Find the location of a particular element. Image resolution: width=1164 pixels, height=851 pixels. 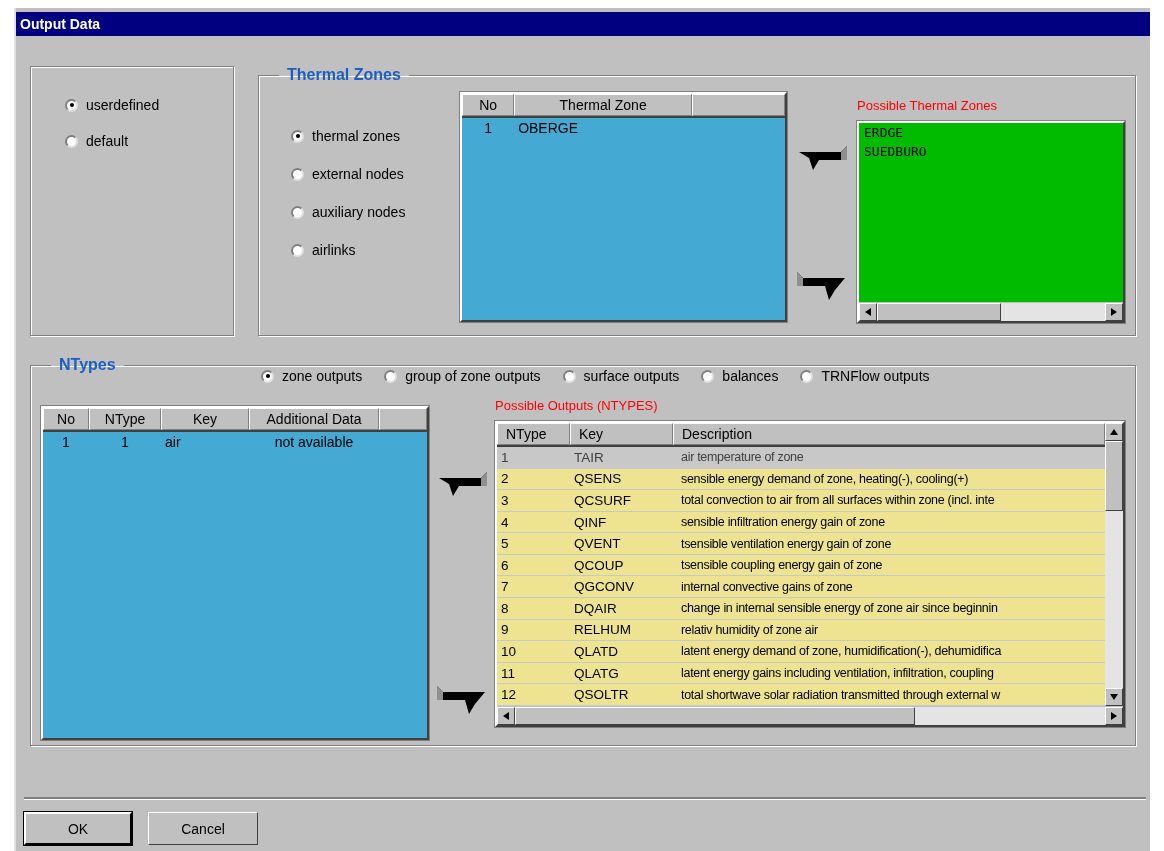

radio-option: userdefined is located at coordinates (149, 105).